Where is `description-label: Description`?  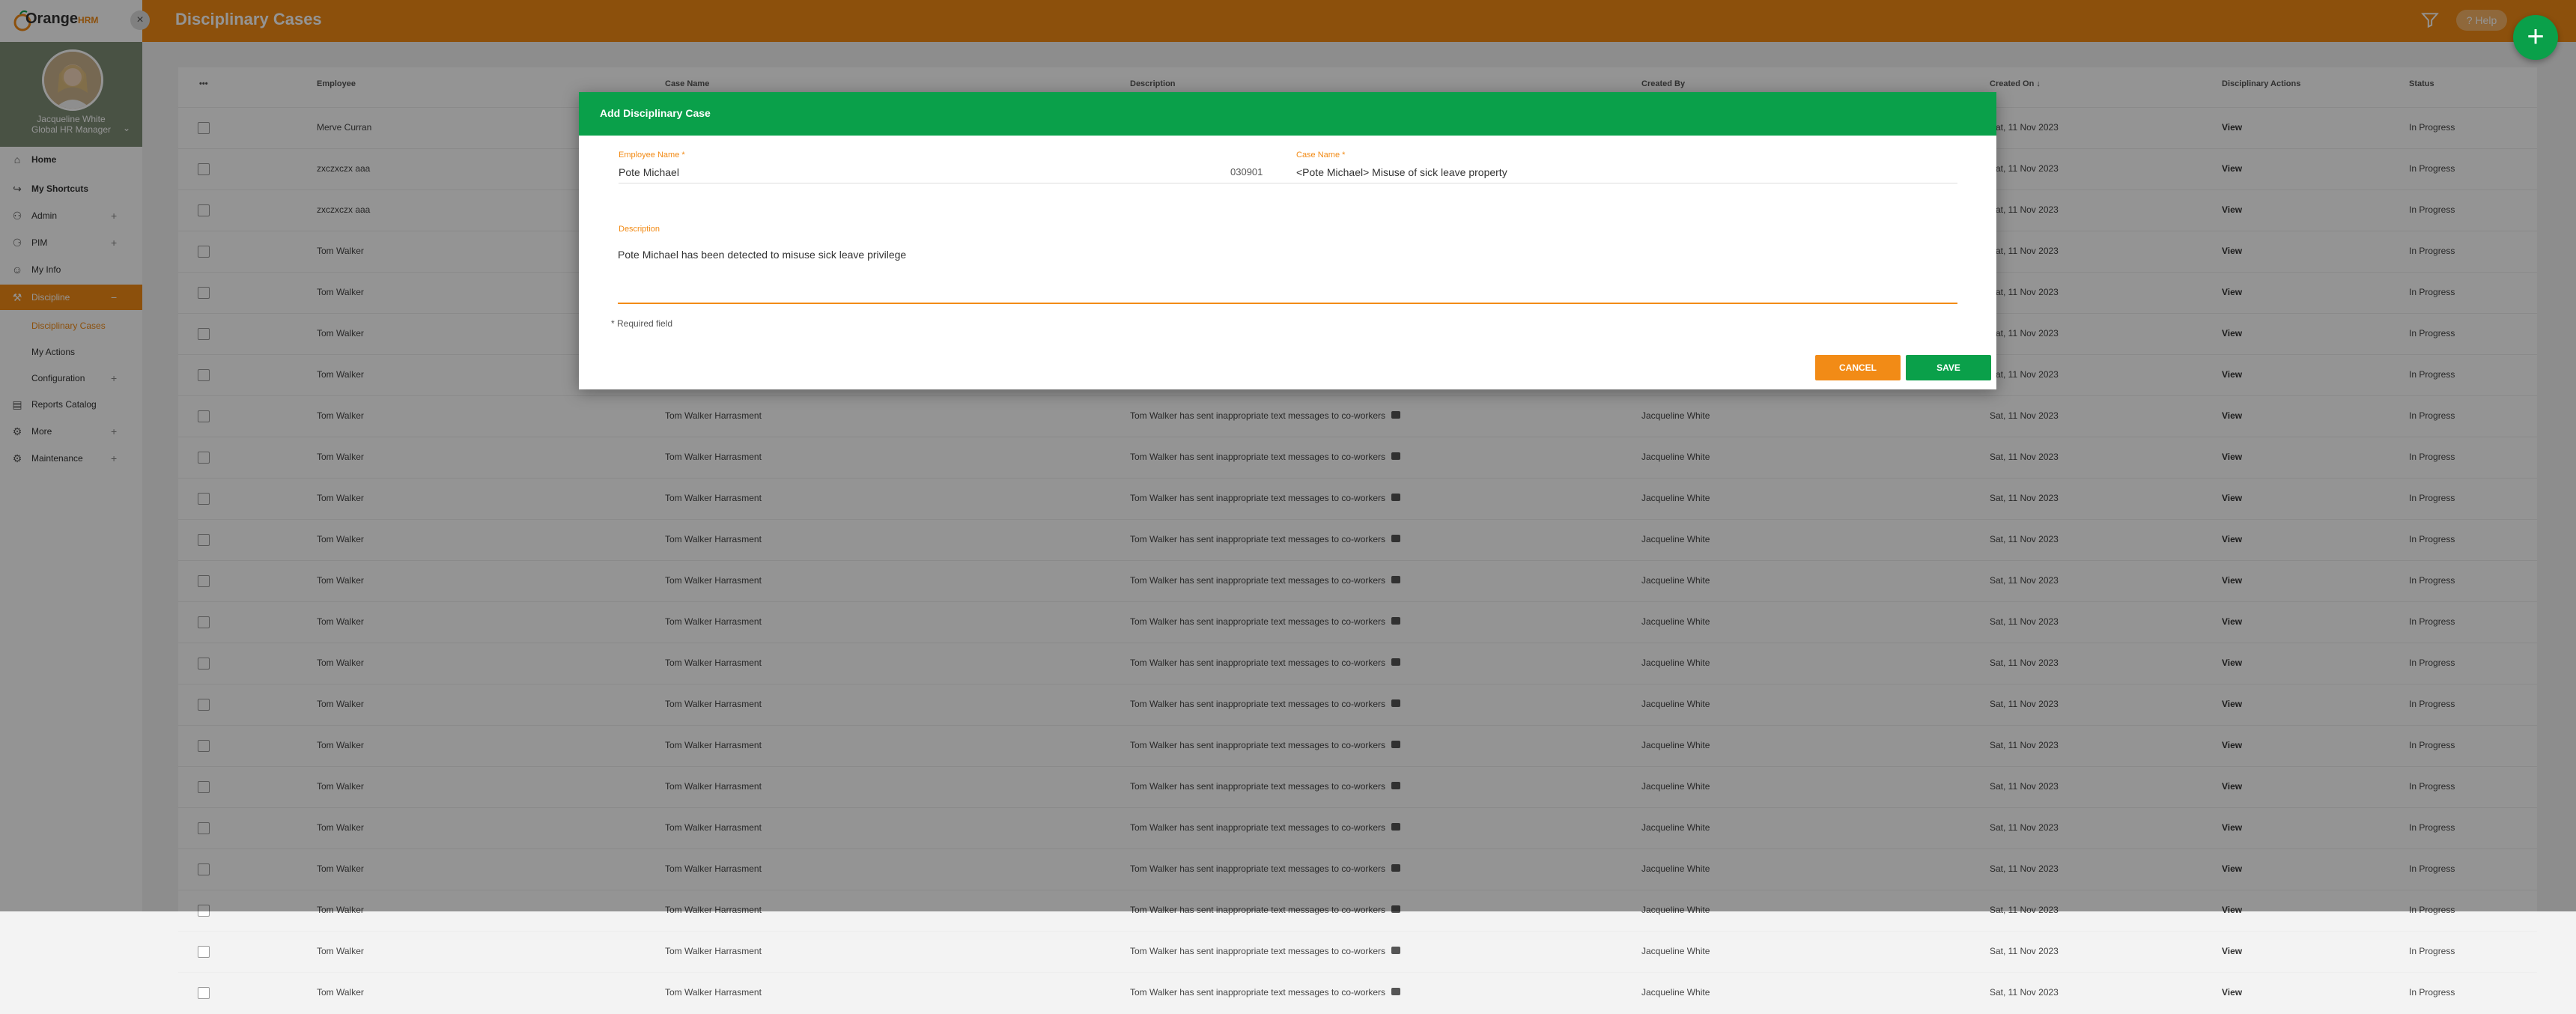
description-label: Description is located at coordinates (639, 229).